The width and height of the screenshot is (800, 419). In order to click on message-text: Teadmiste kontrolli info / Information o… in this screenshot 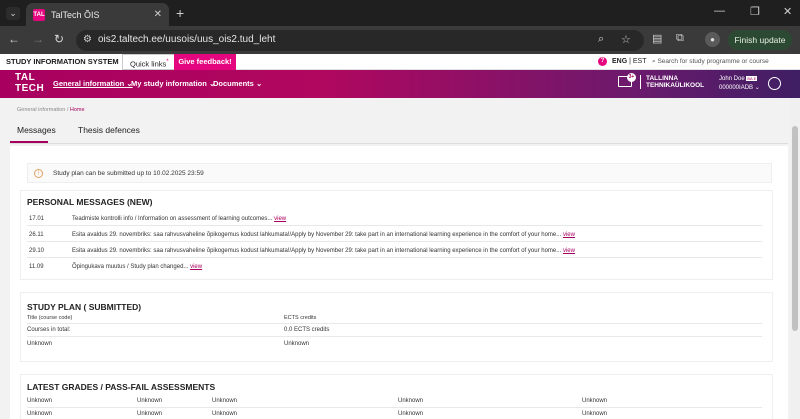, I will do `click(172, 219)`.